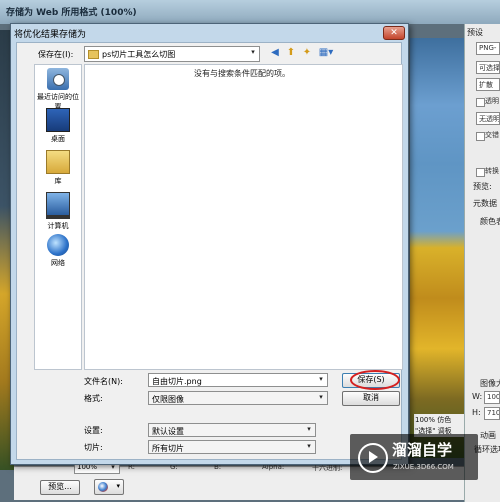 This screenshot has width=500, height=502. What do you see at coordinates (242, 73) in the screenshot?
I see `empty-list-message: 没有与搜索条件匹配的项。` at bounding box center [242, 73].